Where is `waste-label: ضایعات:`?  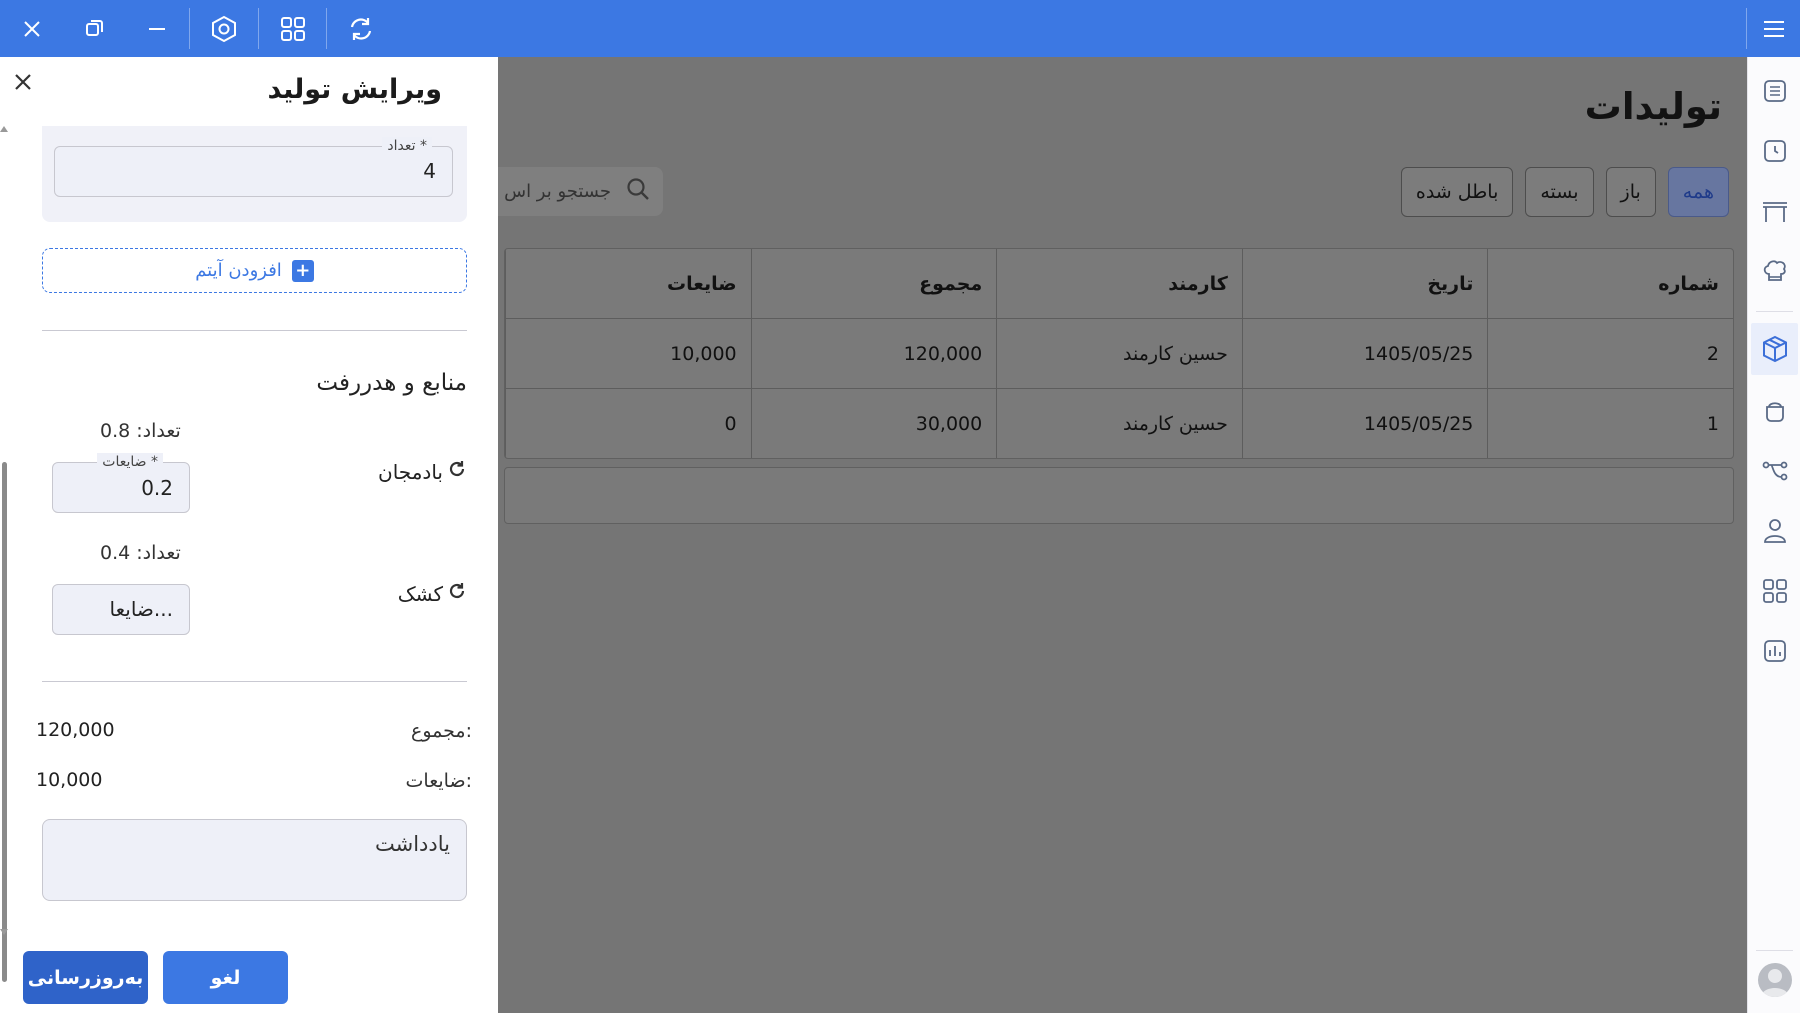 waste-label: ضایعات: is located at coordinates (438, 781).